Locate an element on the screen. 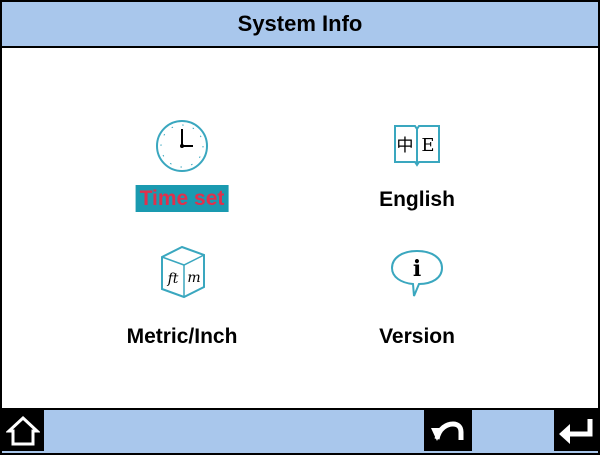 This screenshot has height=455, width=600. info-glyph: i is located at coordinates (417, 269).